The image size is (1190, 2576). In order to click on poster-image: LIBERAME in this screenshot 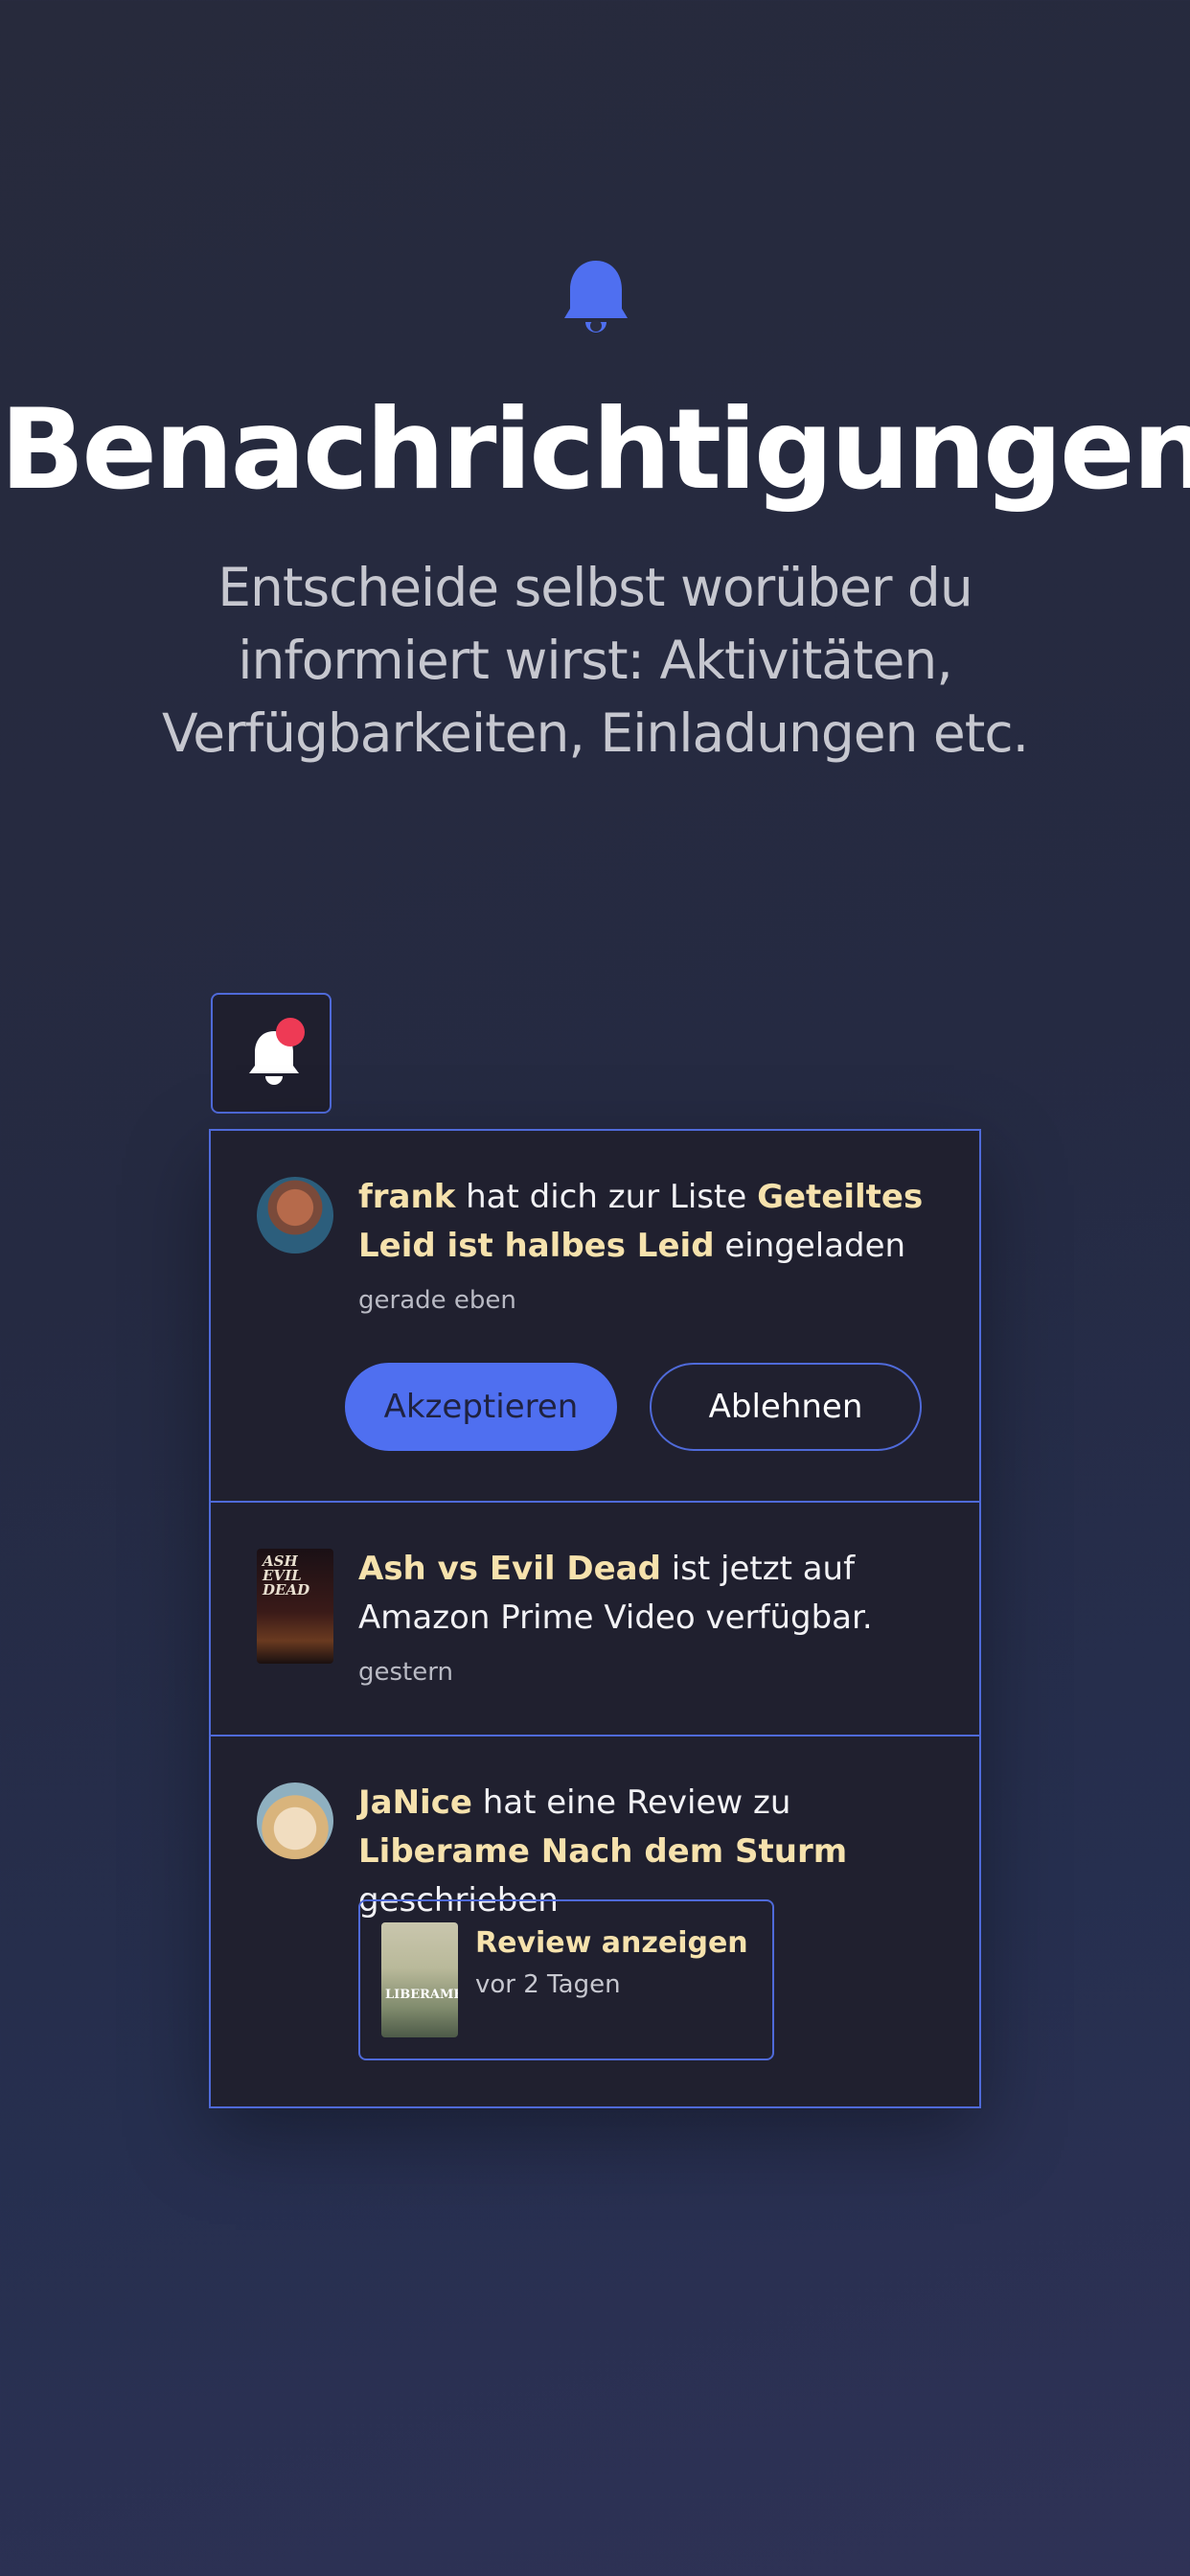, I will do `click(420, 1980)`.